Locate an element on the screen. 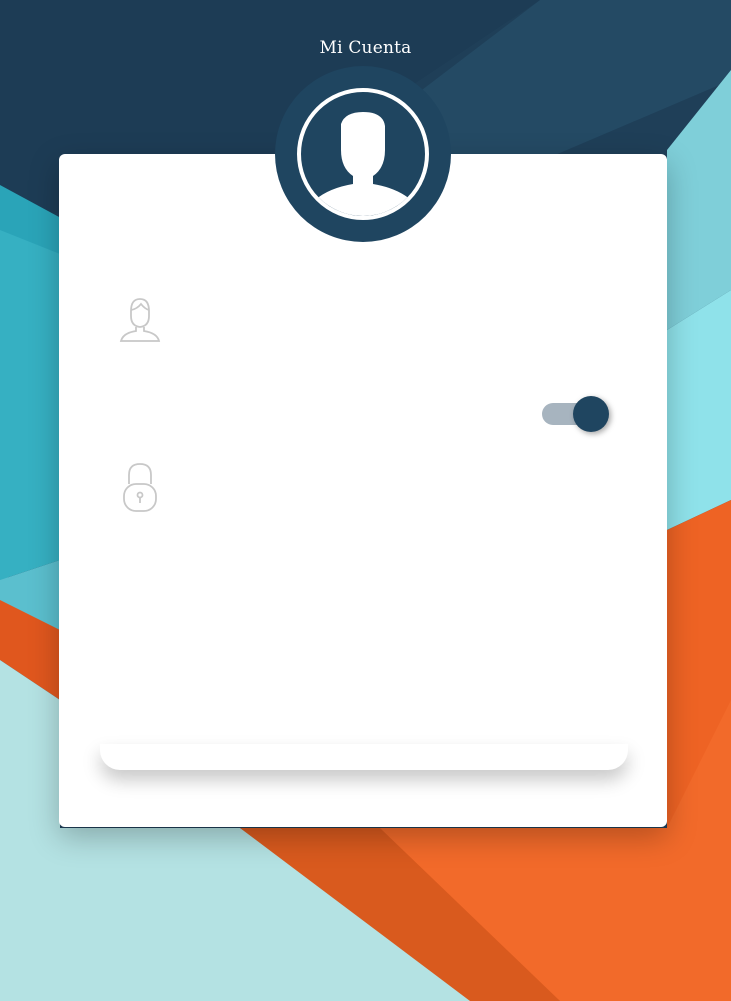 The height and width of the screenshot is (1001, 731). username-field is located at coordinates (346, 320).